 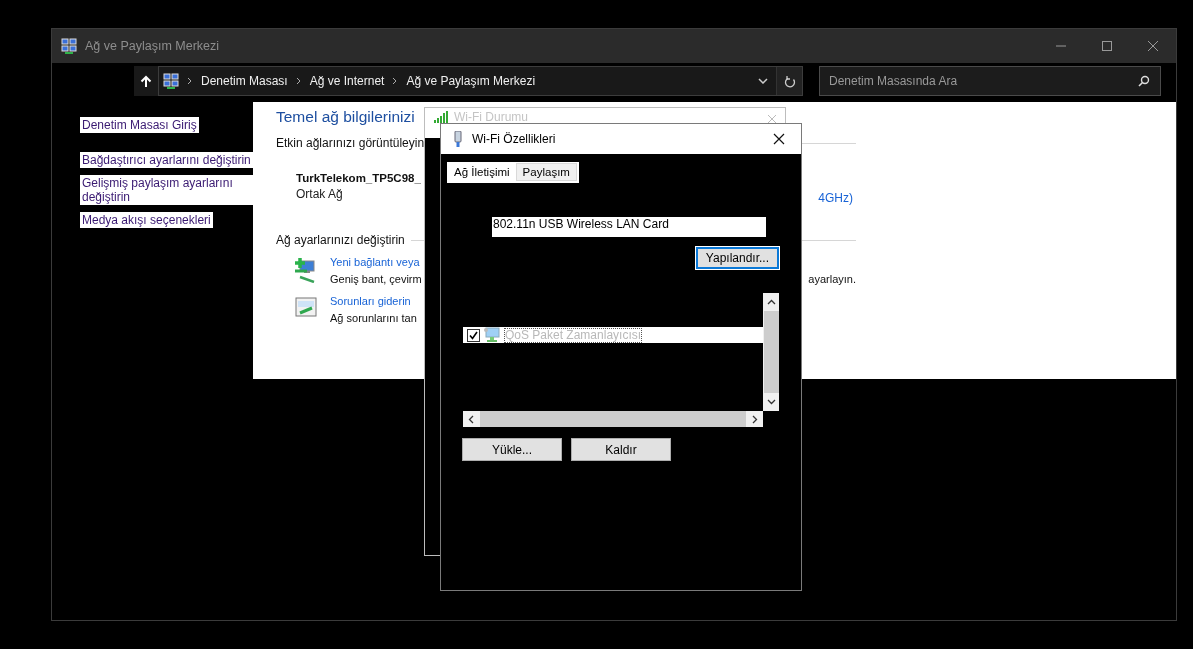 I want to click on up-arrow-icon, so click(x=146, y=81).